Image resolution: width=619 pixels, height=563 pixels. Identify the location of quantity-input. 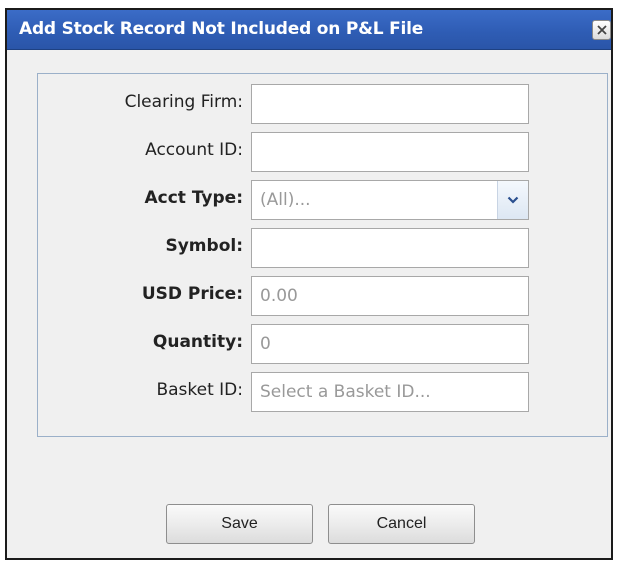
(390, 344).